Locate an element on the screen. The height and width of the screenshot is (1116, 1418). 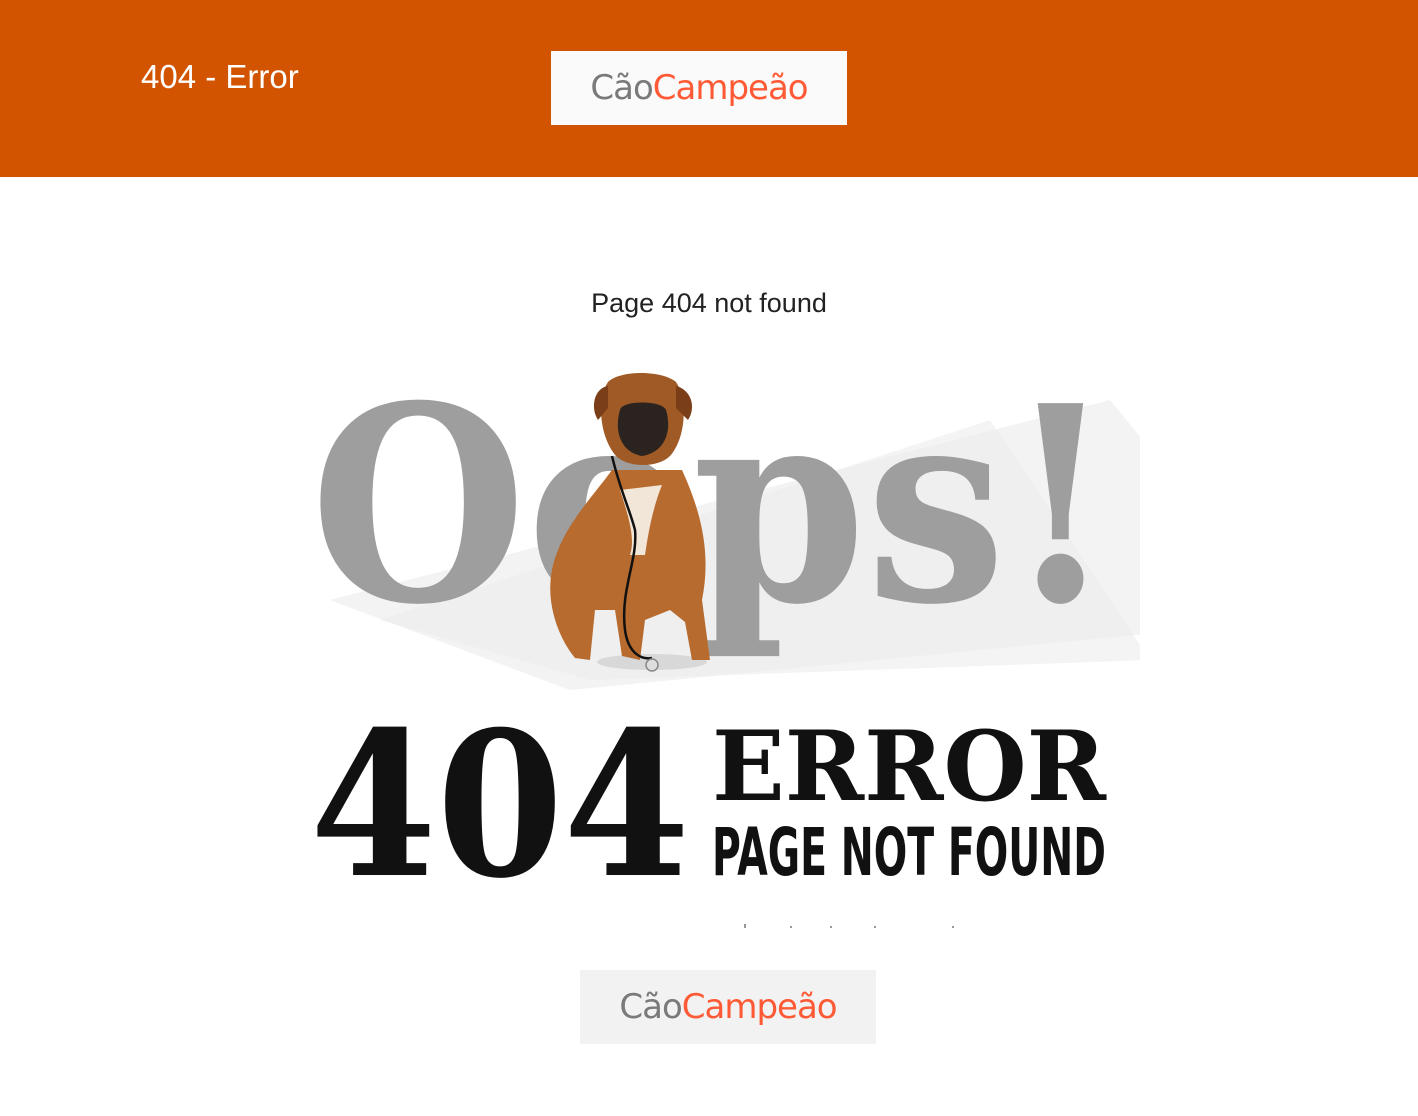
error-code: 404 is located at coordinates (500, 805).